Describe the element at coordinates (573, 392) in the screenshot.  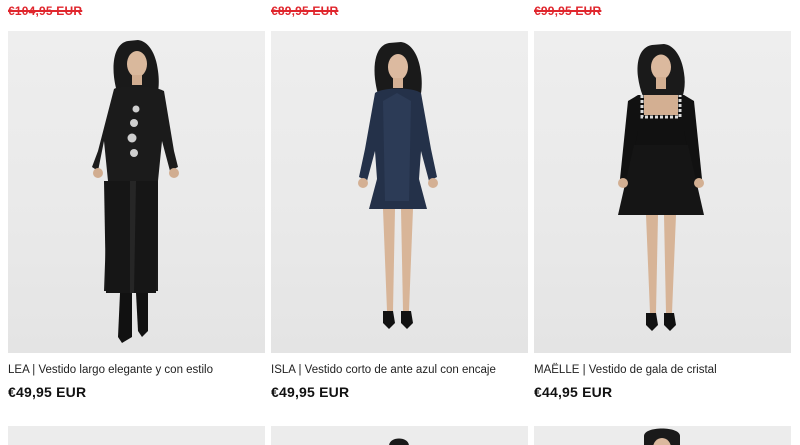
I see `product-price-maelle: €44,95 EUR` at that location.